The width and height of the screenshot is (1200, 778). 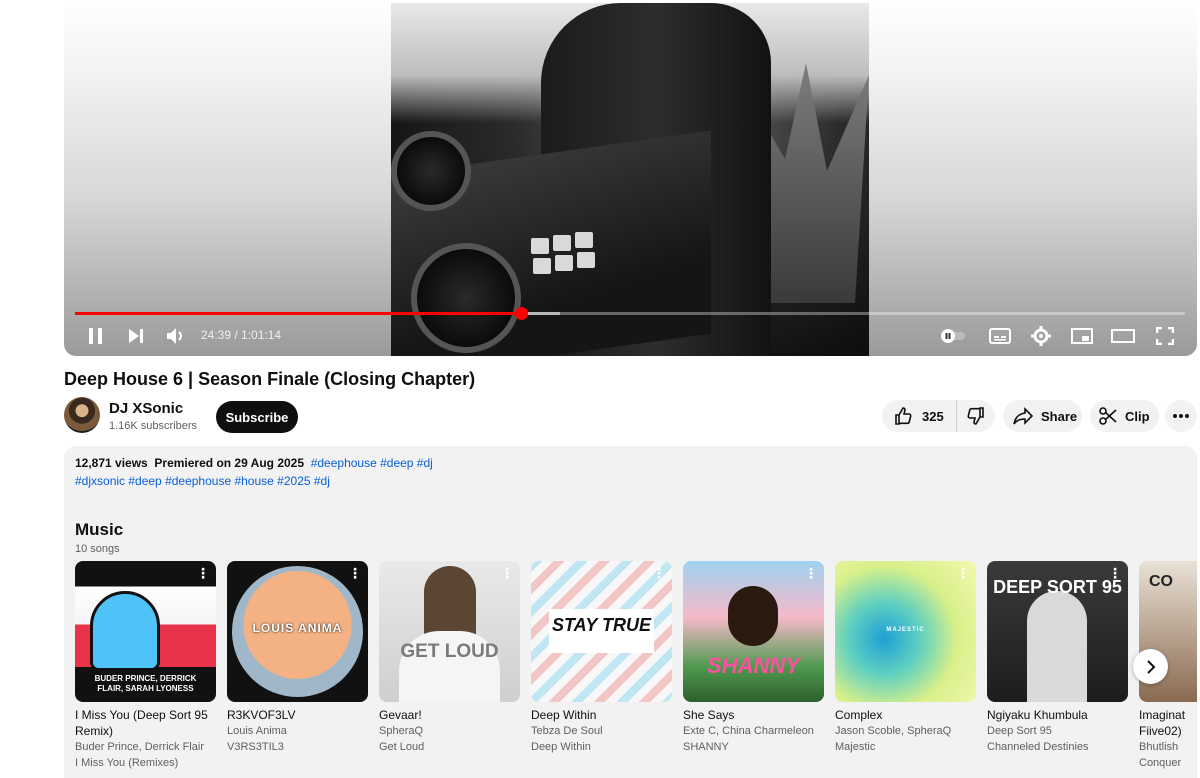 What do you see at coordinates (1059, 416) in the screenshot?
I see `share-label: Share` at bounding box center [1059, 416].